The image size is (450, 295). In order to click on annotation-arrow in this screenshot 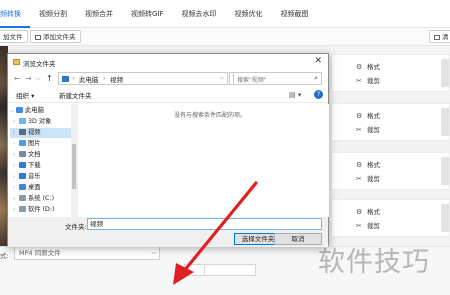, I will do `click(215, 233)`.